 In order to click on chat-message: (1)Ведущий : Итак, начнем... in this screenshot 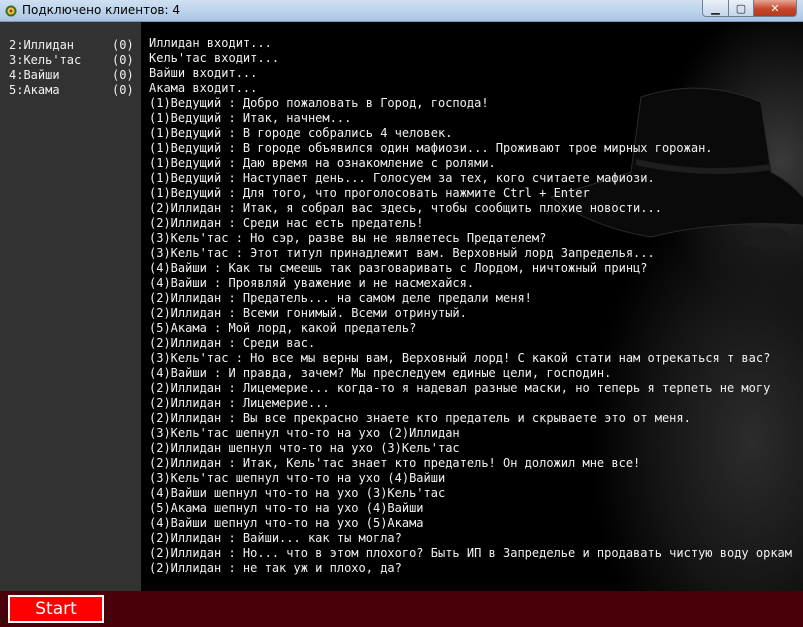, I will do `click(250, 118)`.